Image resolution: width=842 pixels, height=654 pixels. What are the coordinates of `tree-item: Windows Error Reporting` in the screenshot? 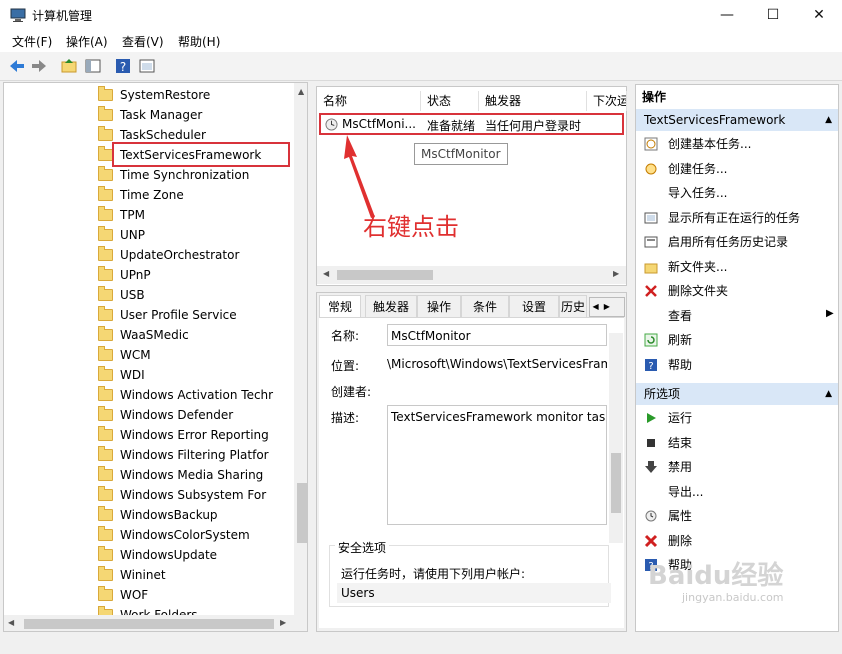 It's located at (183, 435).